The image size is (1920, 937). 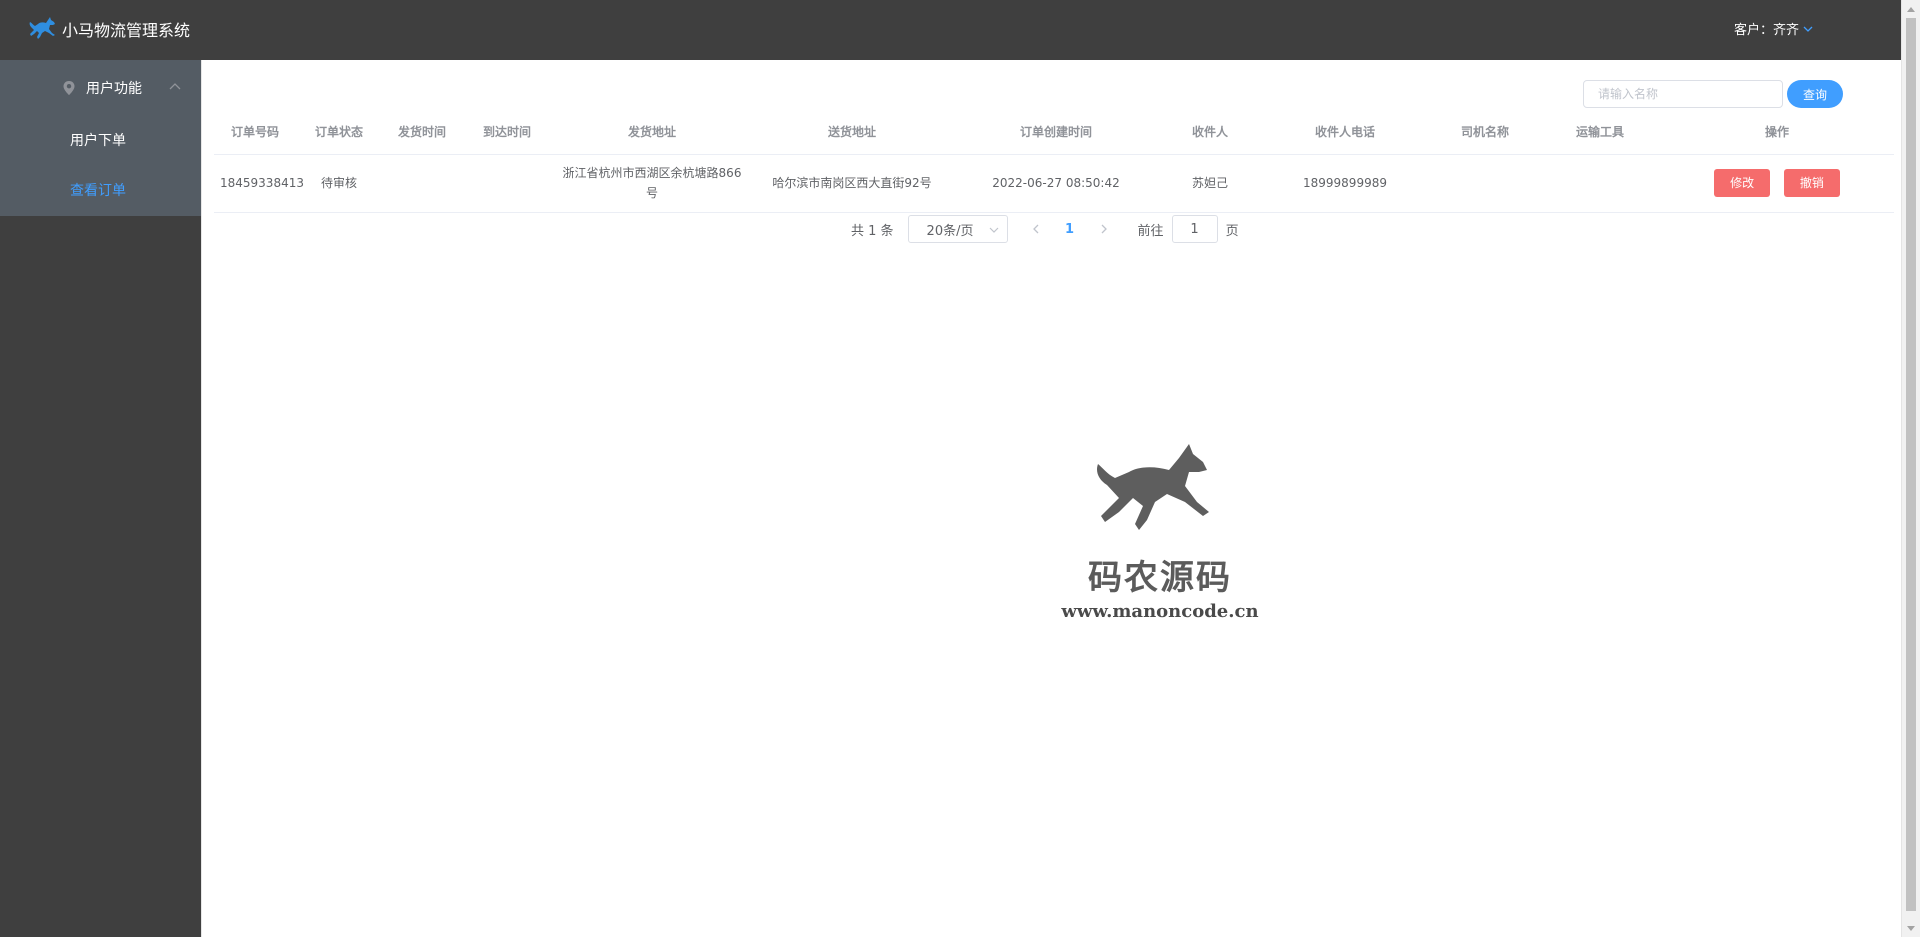 I want to click on brand: 小马物流管理系统, so click(x=109, y=29).